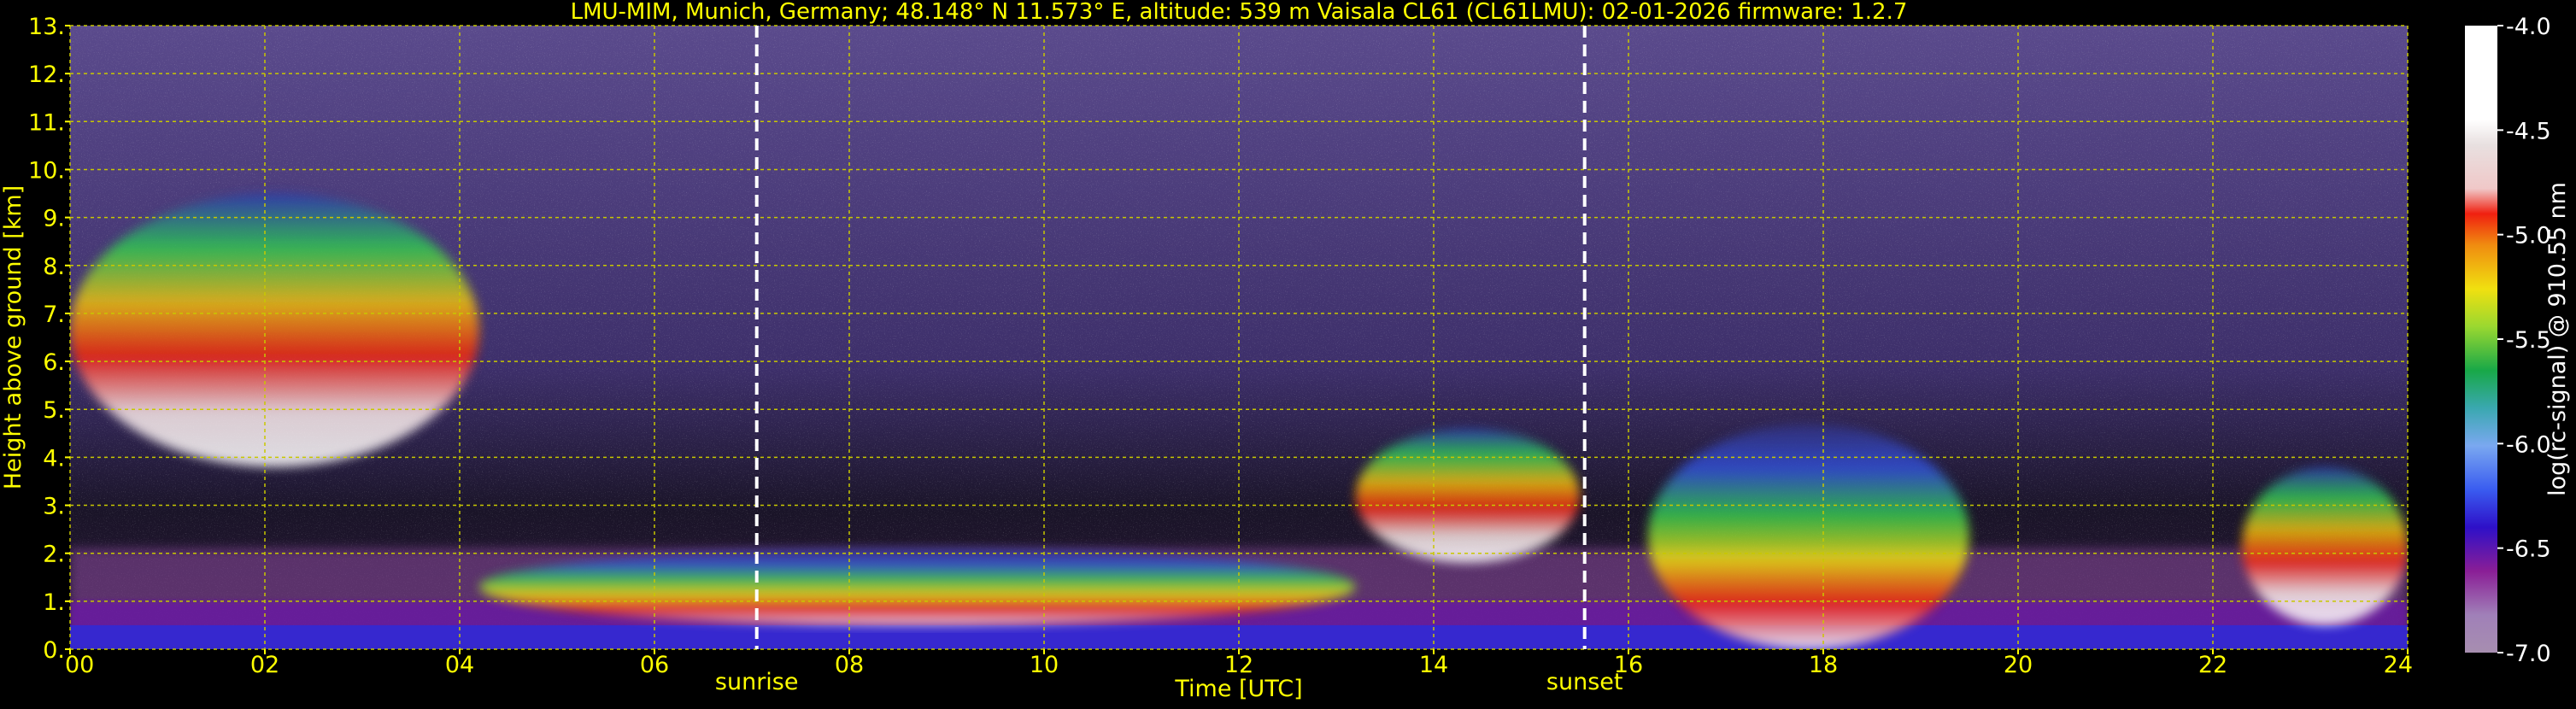 This screenshot has width=2576, height=709. I want to click on y-tick-label: 1., so click(54, 602).